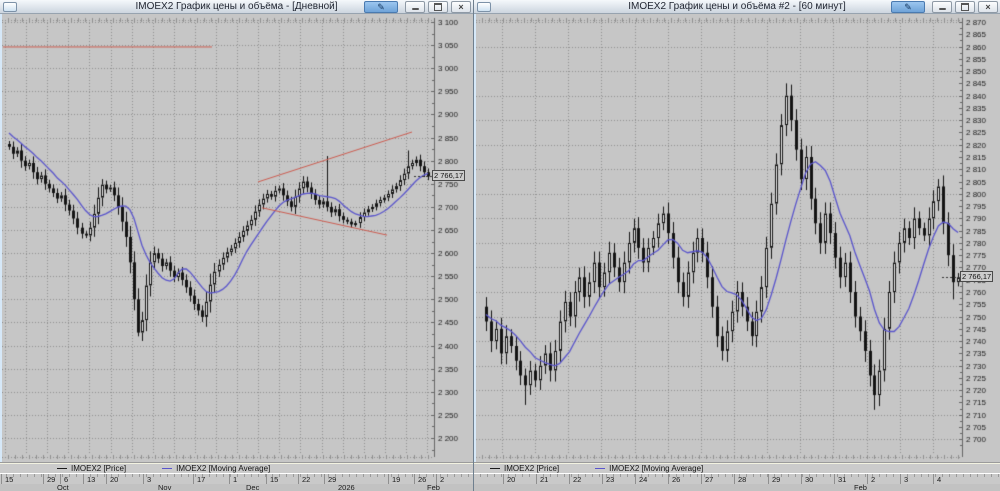 The image size is (1000, 491). I want to click on month-label: Nov, so click(165, 487).